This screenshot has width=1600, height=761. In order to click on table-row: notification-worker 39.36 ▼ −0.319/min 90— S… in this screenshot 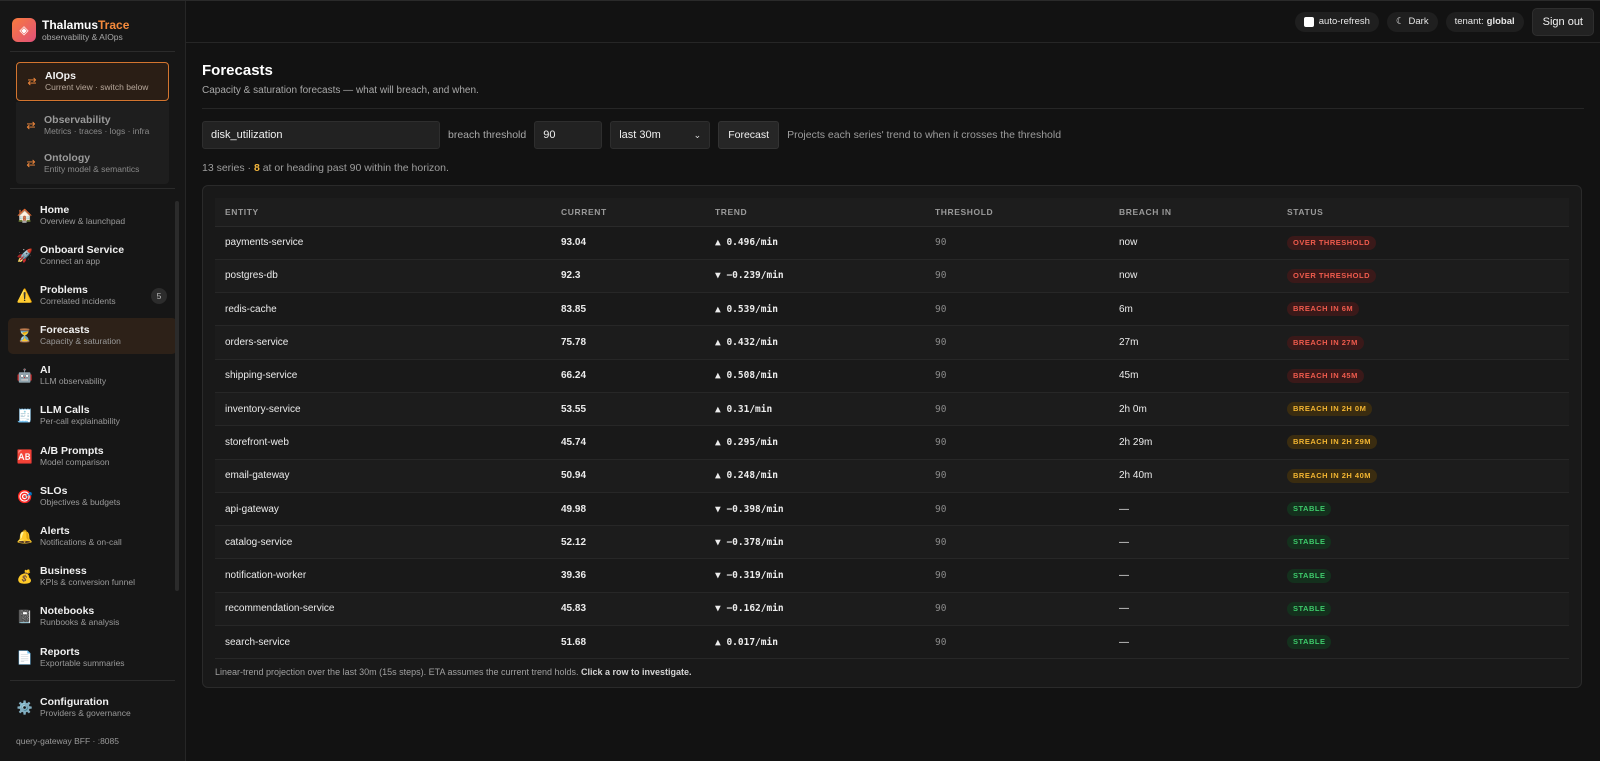, I will do `click(892, 575)`.